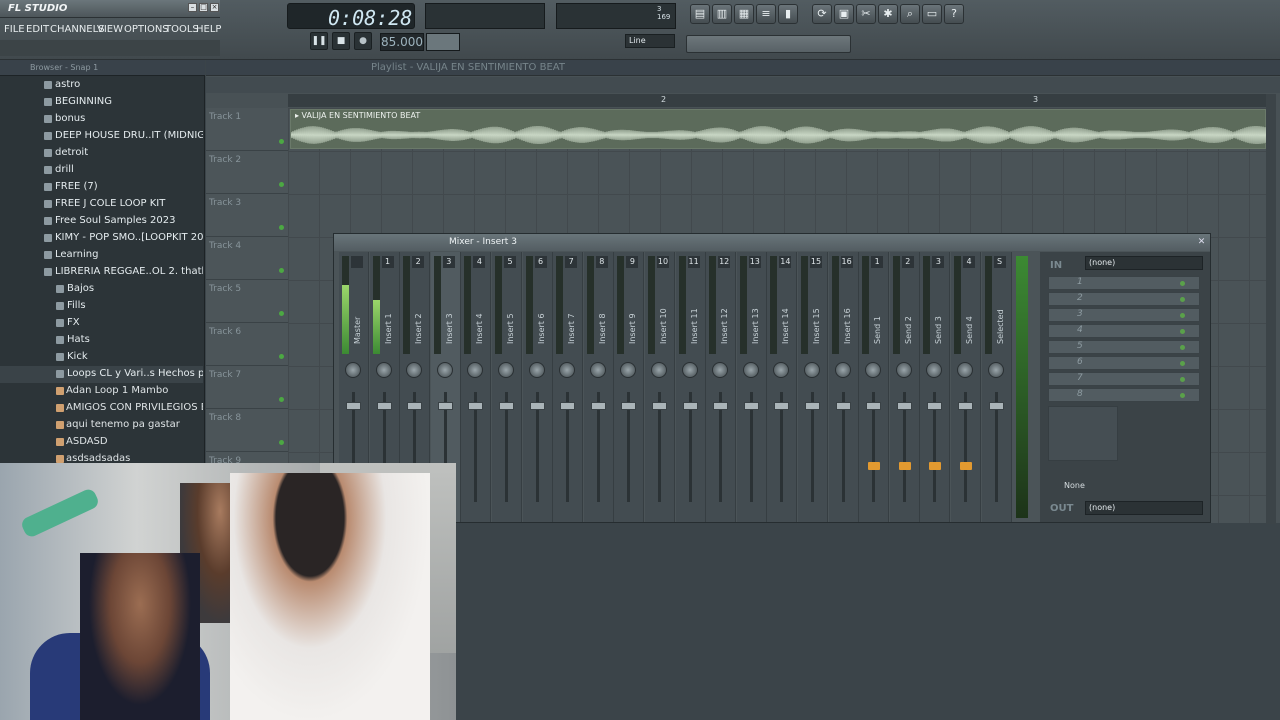 This screenshot has width=1280, height=720. I want to click on track-header: Track 1, so click(247, 129).